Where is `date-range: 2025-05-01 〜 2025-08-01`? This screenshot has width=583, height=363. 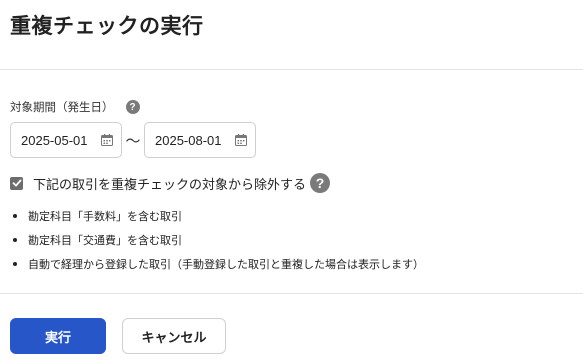 date-range: 2025-05-01 〜 2025-08-01 is located at coordinates (133, 140).